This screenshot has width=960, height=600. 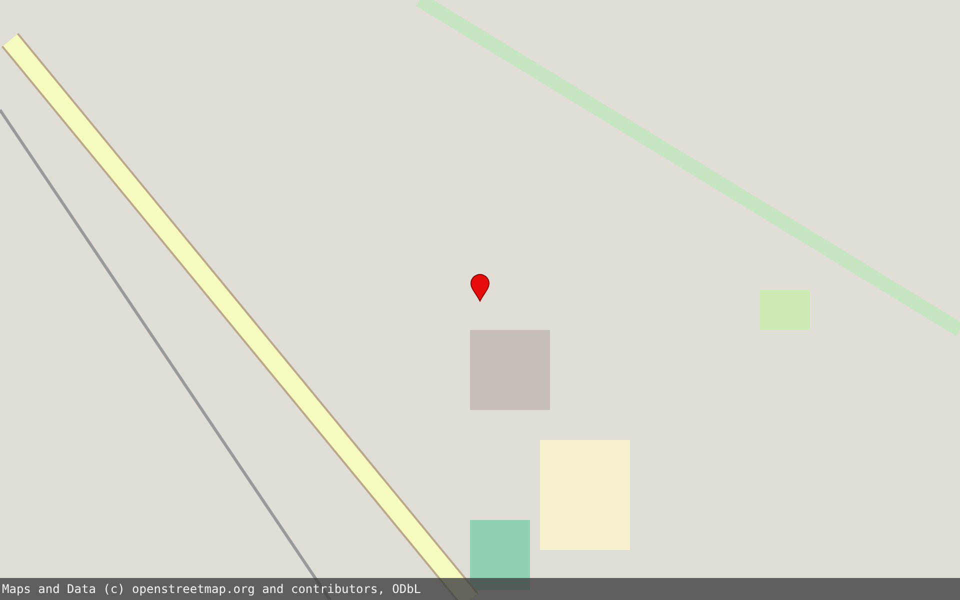 I want to click on map-pin-icon, so click(x=480, y=288).